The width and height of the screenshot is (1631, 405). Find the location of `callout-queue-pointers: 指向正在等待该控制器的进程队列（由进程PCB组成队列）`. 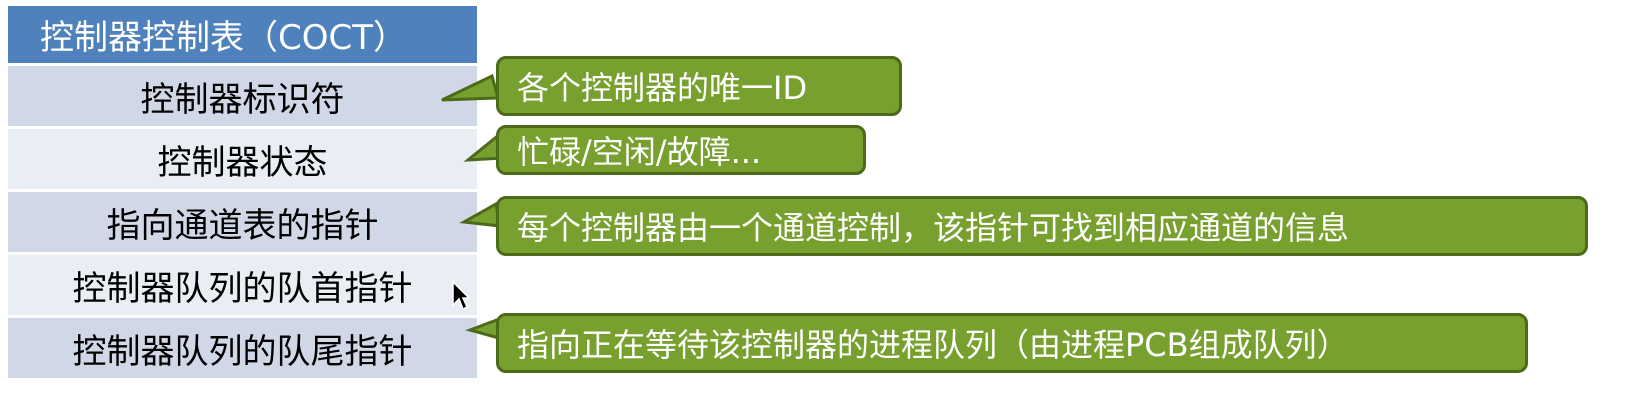

callout-queue-pointers: 指向正在等待该控制器的进程队列（由进程PCB组成队列） is located at coordinates (1012, 343).